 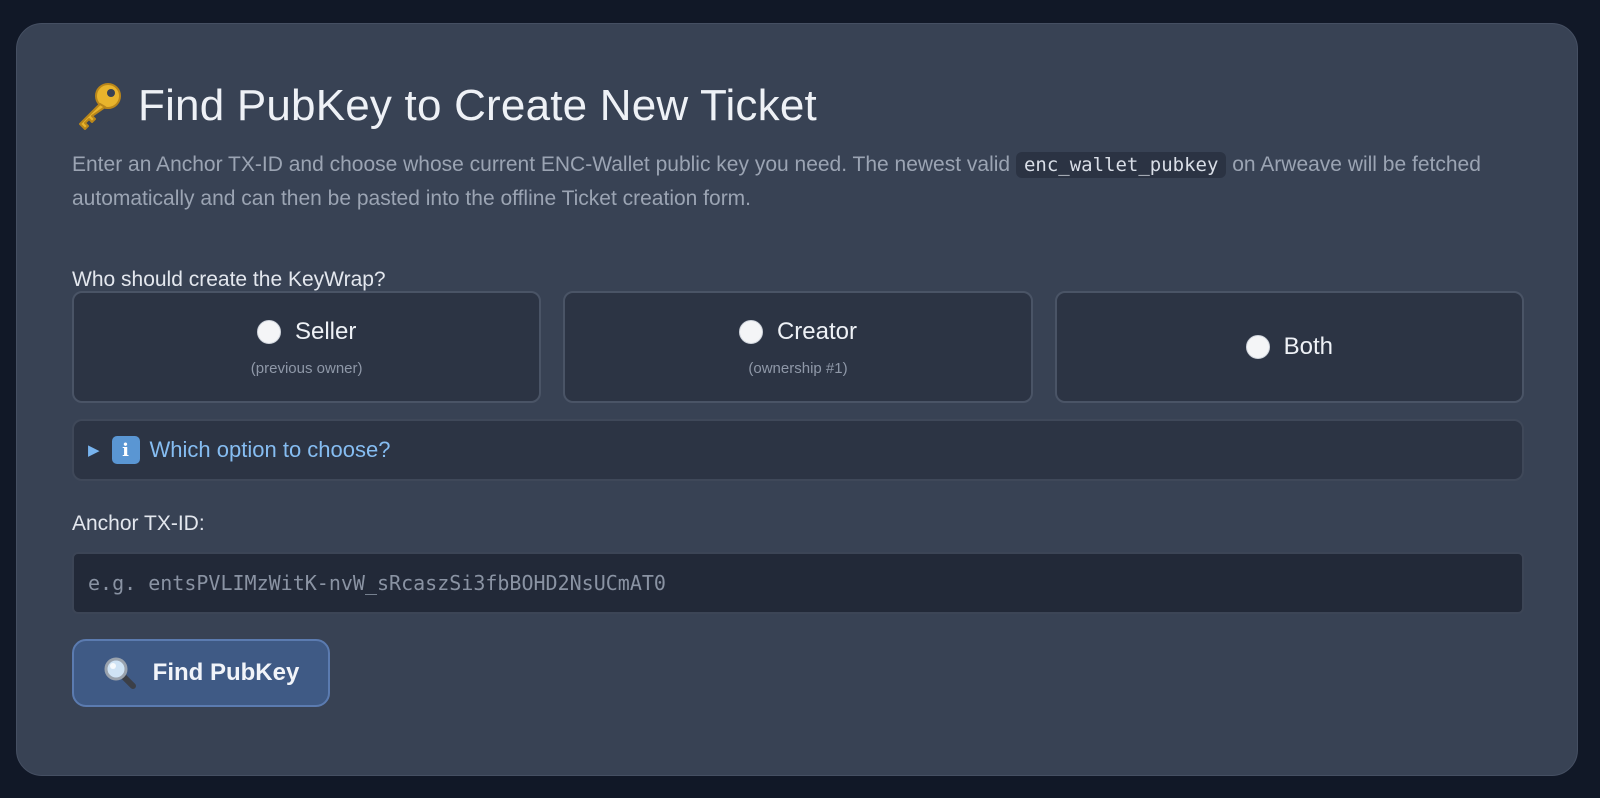 I want to click on creator-radio, so click(x=750, y=331).